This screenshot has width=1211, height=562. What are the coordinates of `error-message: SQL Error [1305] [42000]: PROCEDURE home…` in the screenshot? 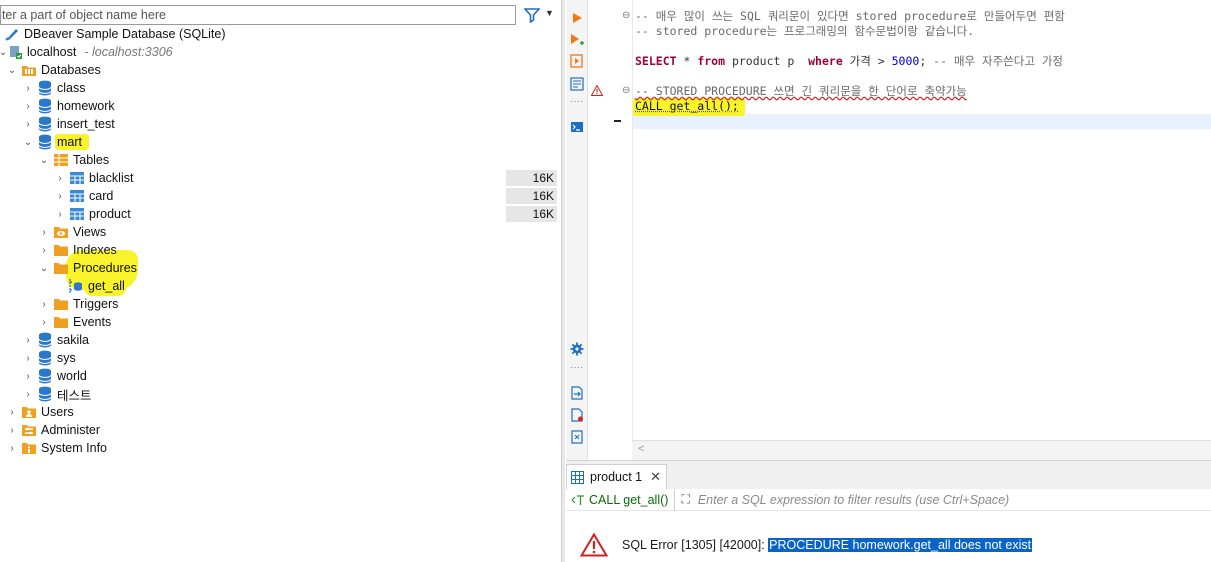 It's located at (827, 545).